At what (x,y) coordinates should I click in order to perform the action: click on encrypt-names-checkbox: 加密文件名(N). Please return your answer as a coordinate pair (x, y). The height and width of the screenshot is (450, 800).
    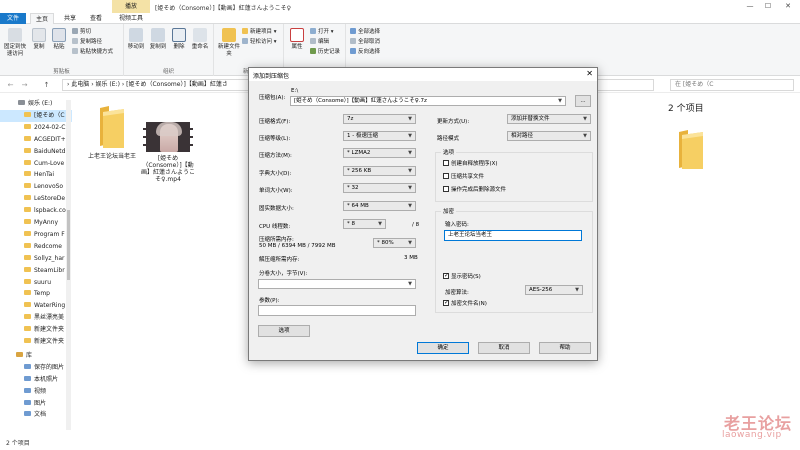
    Looking at the image, I should click on (465, 303).